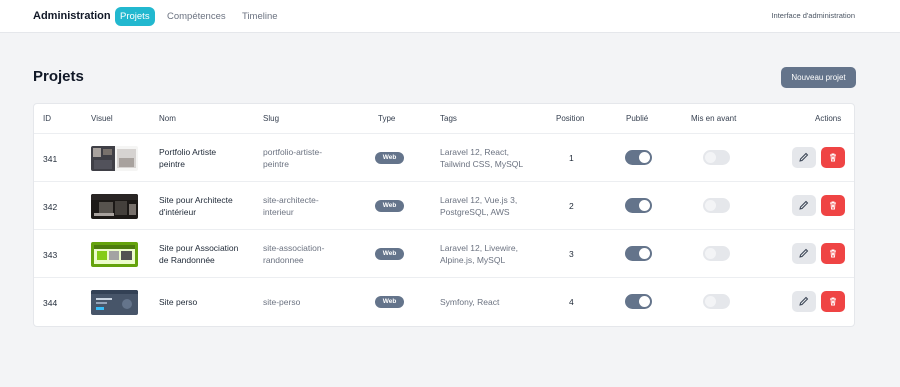 This screenshot has height=387, width=900. What do you see at coordinates (196, 16) in the screenshot?
I see `nav-link-competences: Compétences` at bounding box center [196, 16].